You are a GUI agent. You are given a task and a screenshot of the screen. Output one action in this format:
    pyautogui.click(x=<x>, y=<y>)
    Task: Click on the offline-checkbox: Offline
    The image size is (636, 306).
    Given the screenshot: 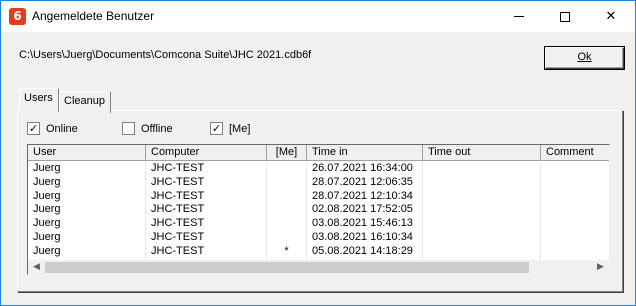 What is the action you would take?
    pyautogui.click(x=147, y=128)
    